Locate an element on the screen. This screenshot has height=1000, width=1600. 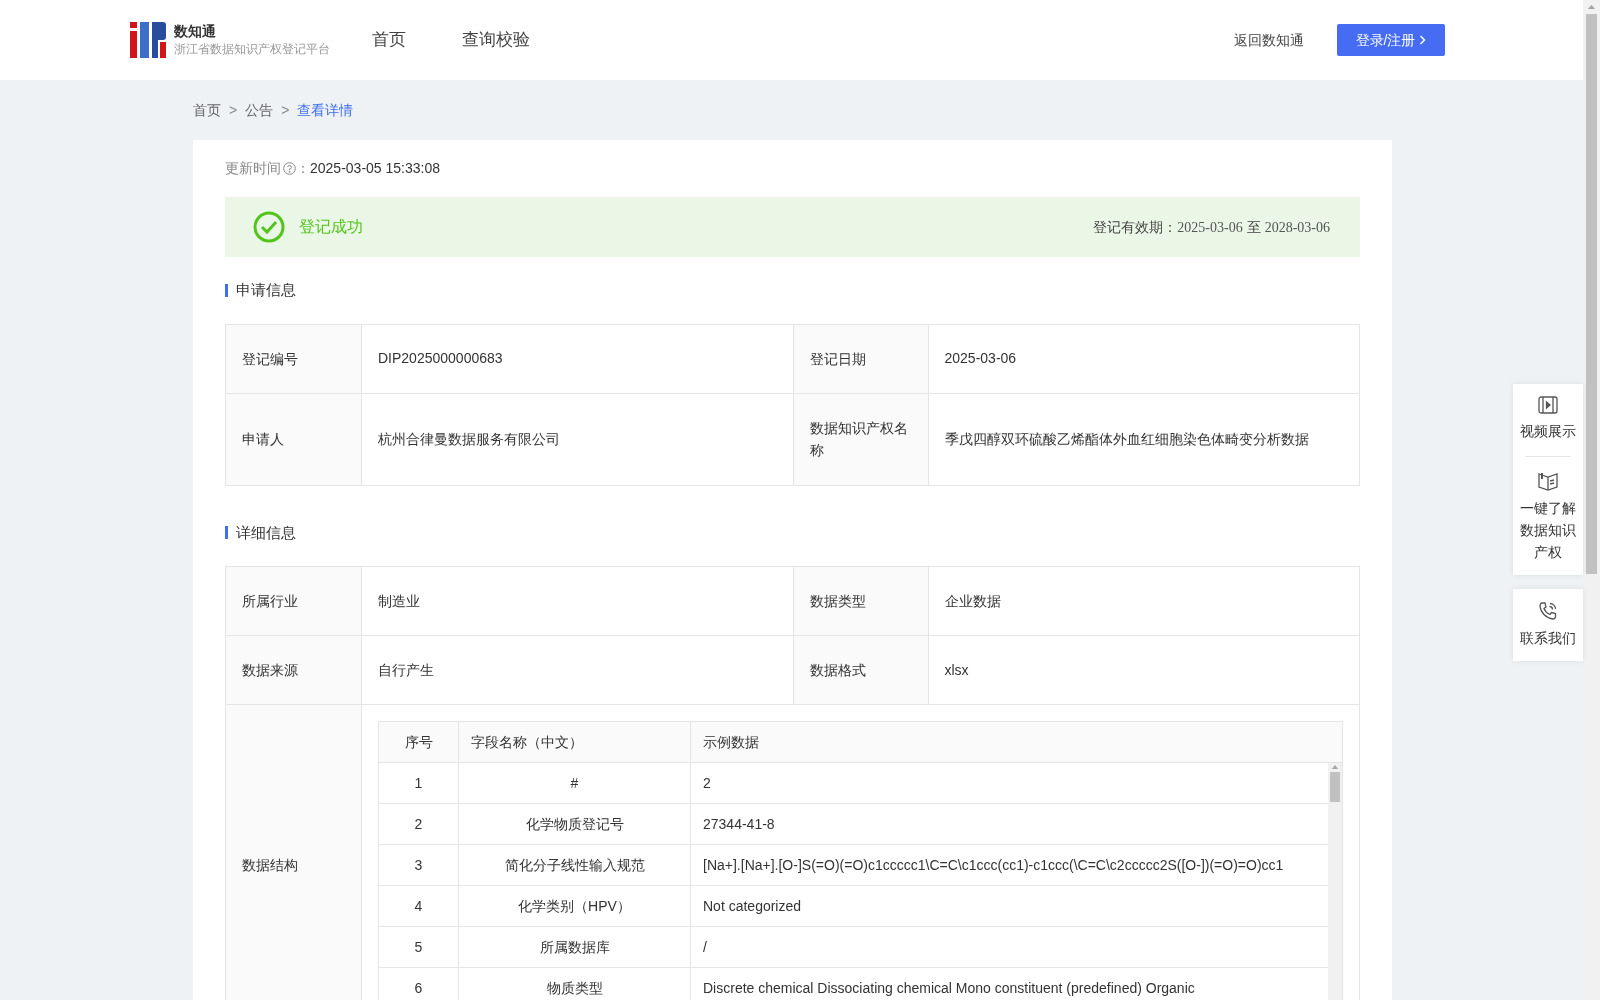
field-label: 数据结构 is located at coordinates (270, 865).